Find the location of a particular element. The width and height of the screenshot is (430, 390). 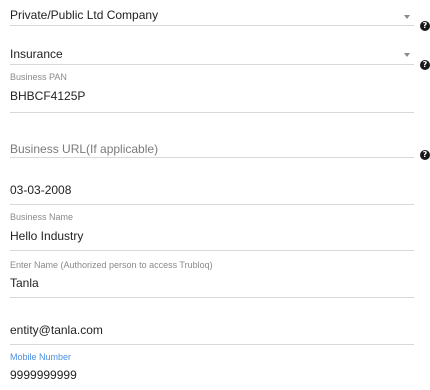

mobile-number-input: 9999999999 is located at coordinates (43, 375).